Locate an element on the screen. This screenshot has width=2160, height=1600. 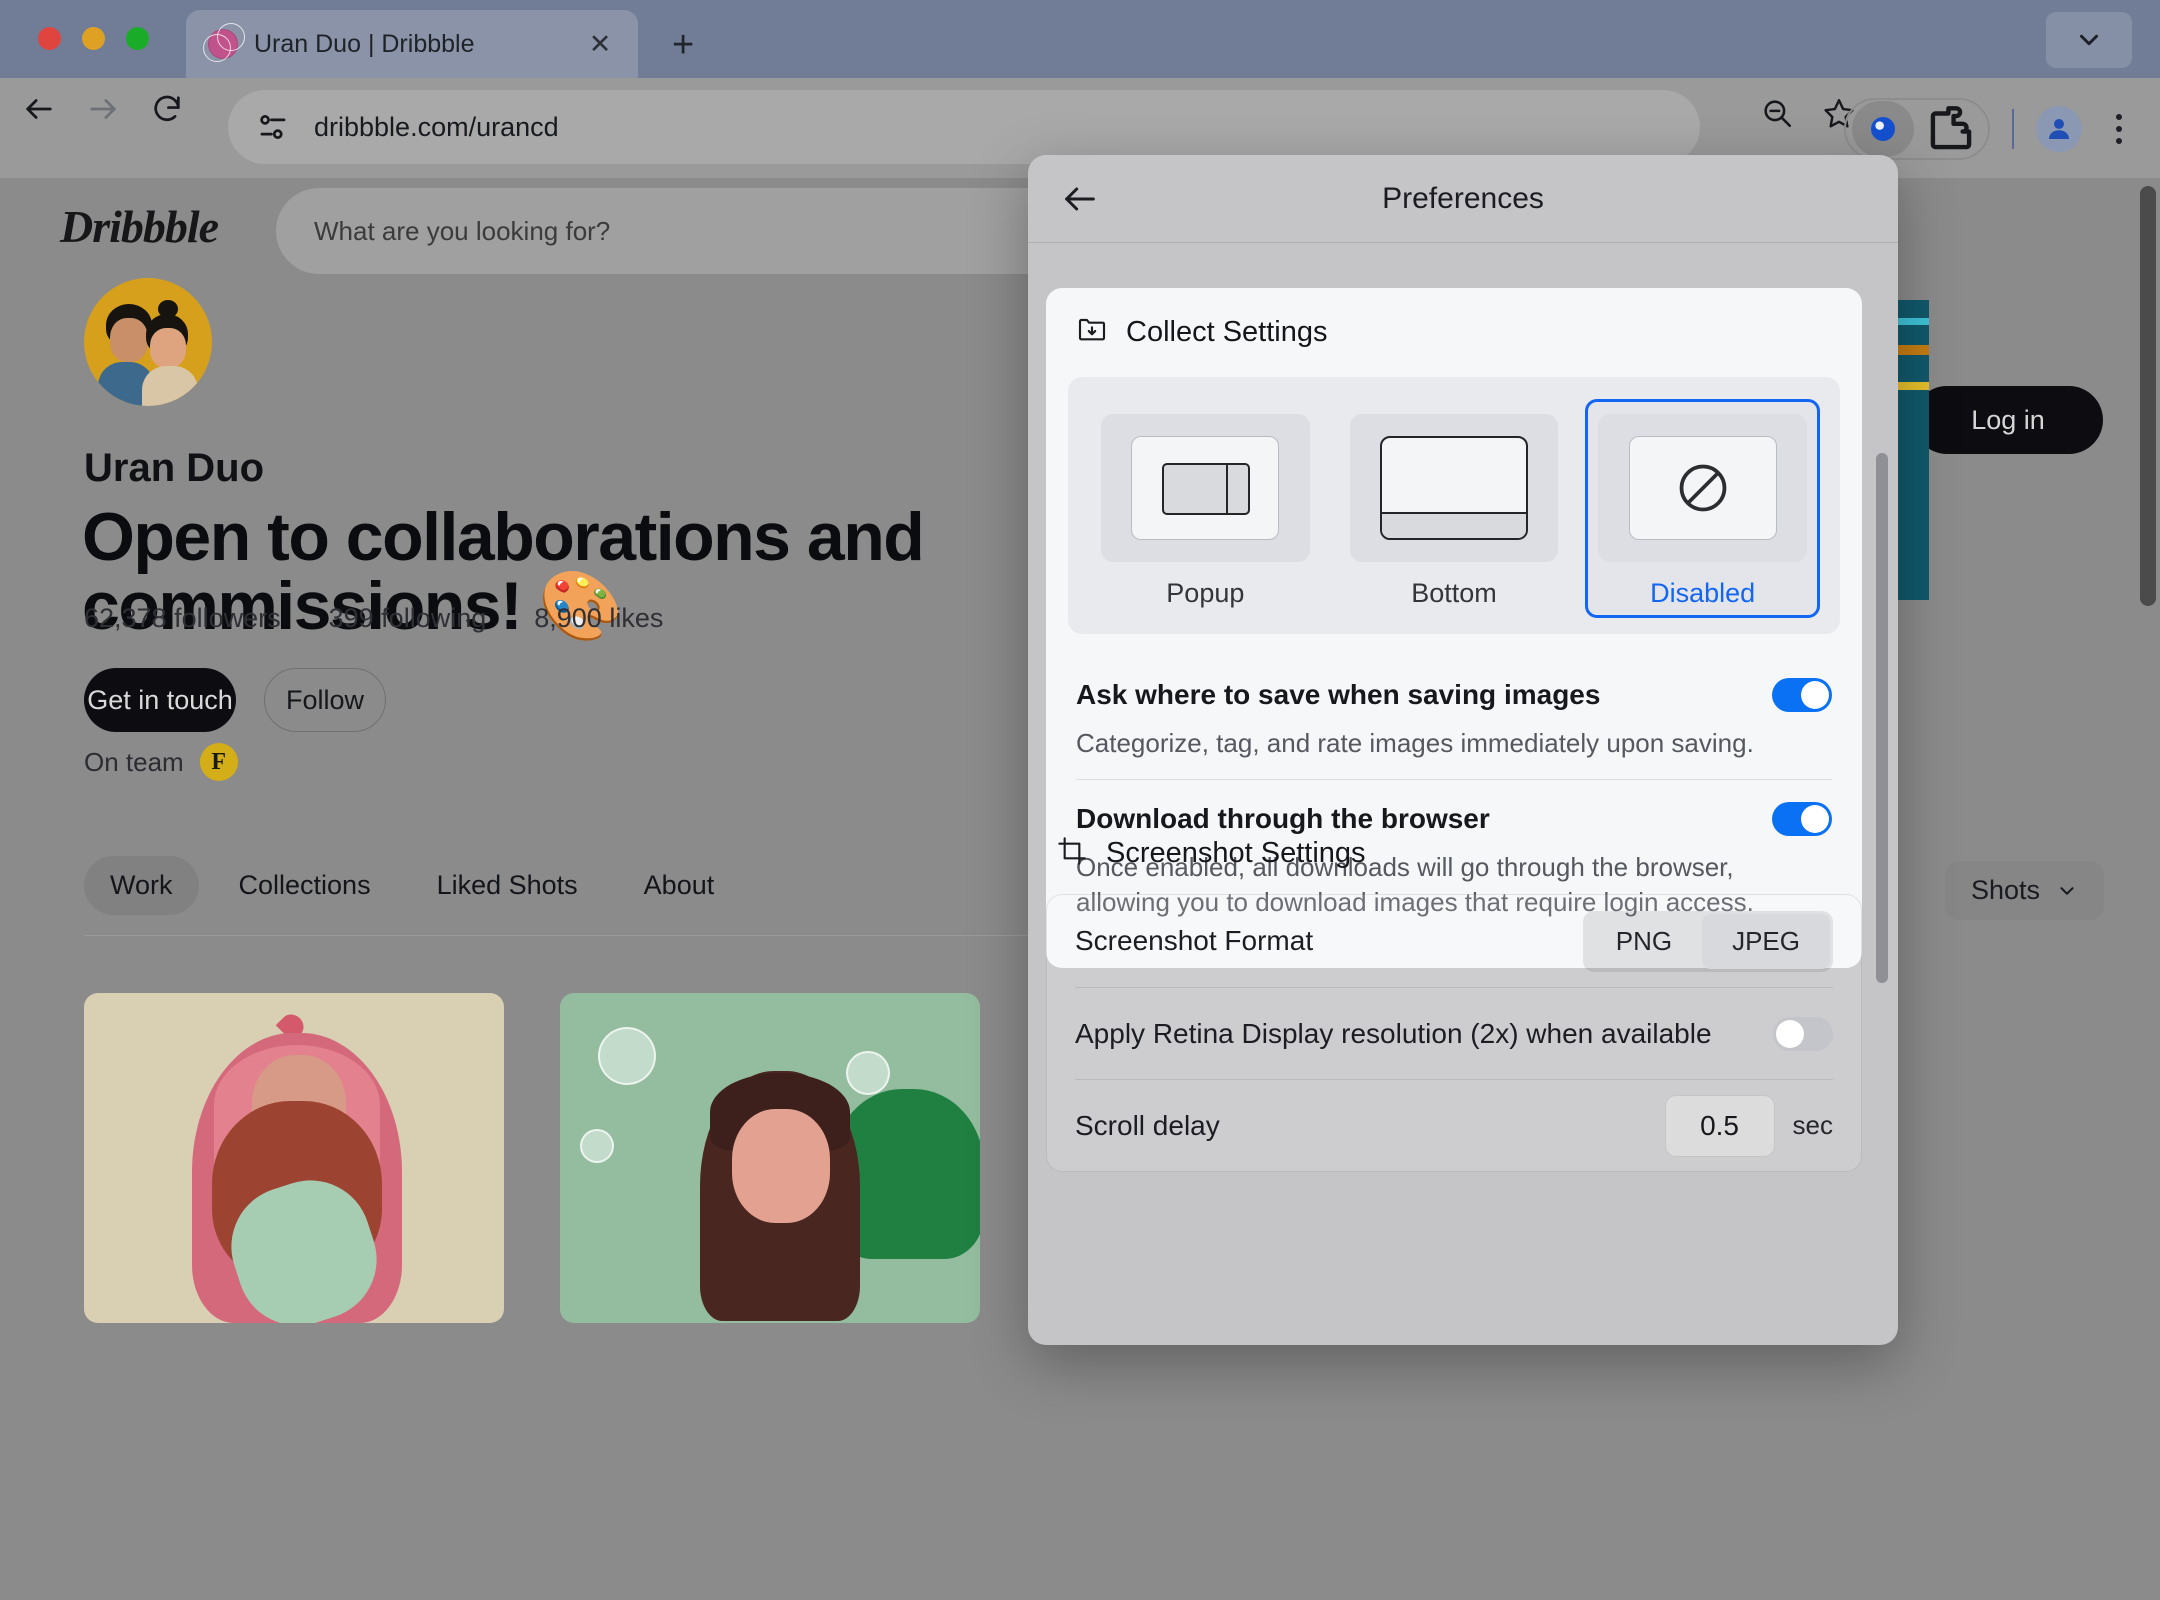
browser-tab-strip: Uran Duo | Dribbble ✕ + is located at coordinates (1080, 39).